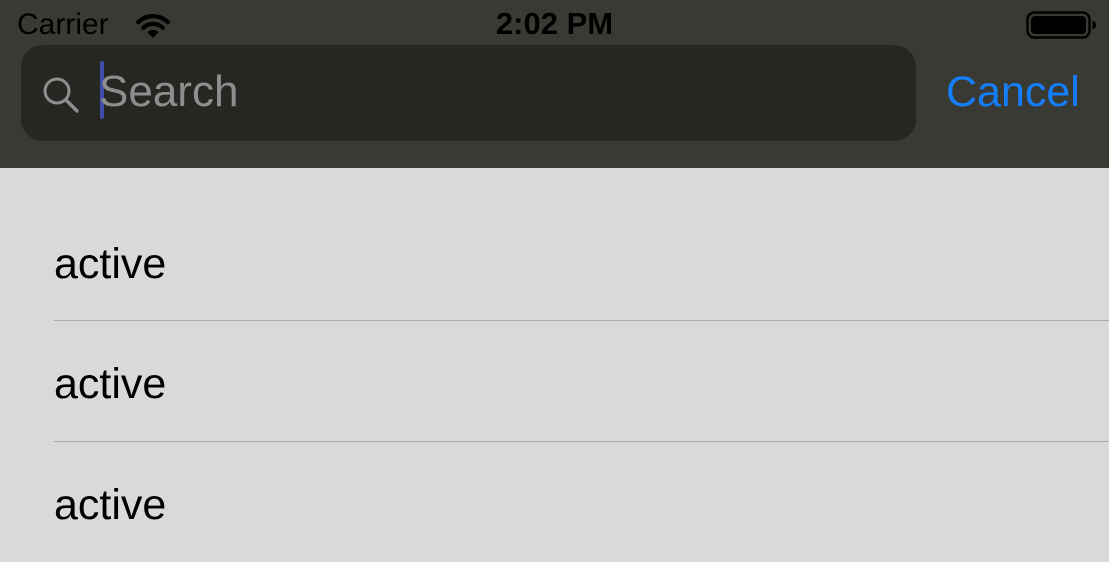  I want to click on cancel-button: Cancel, so click(1018, 92).